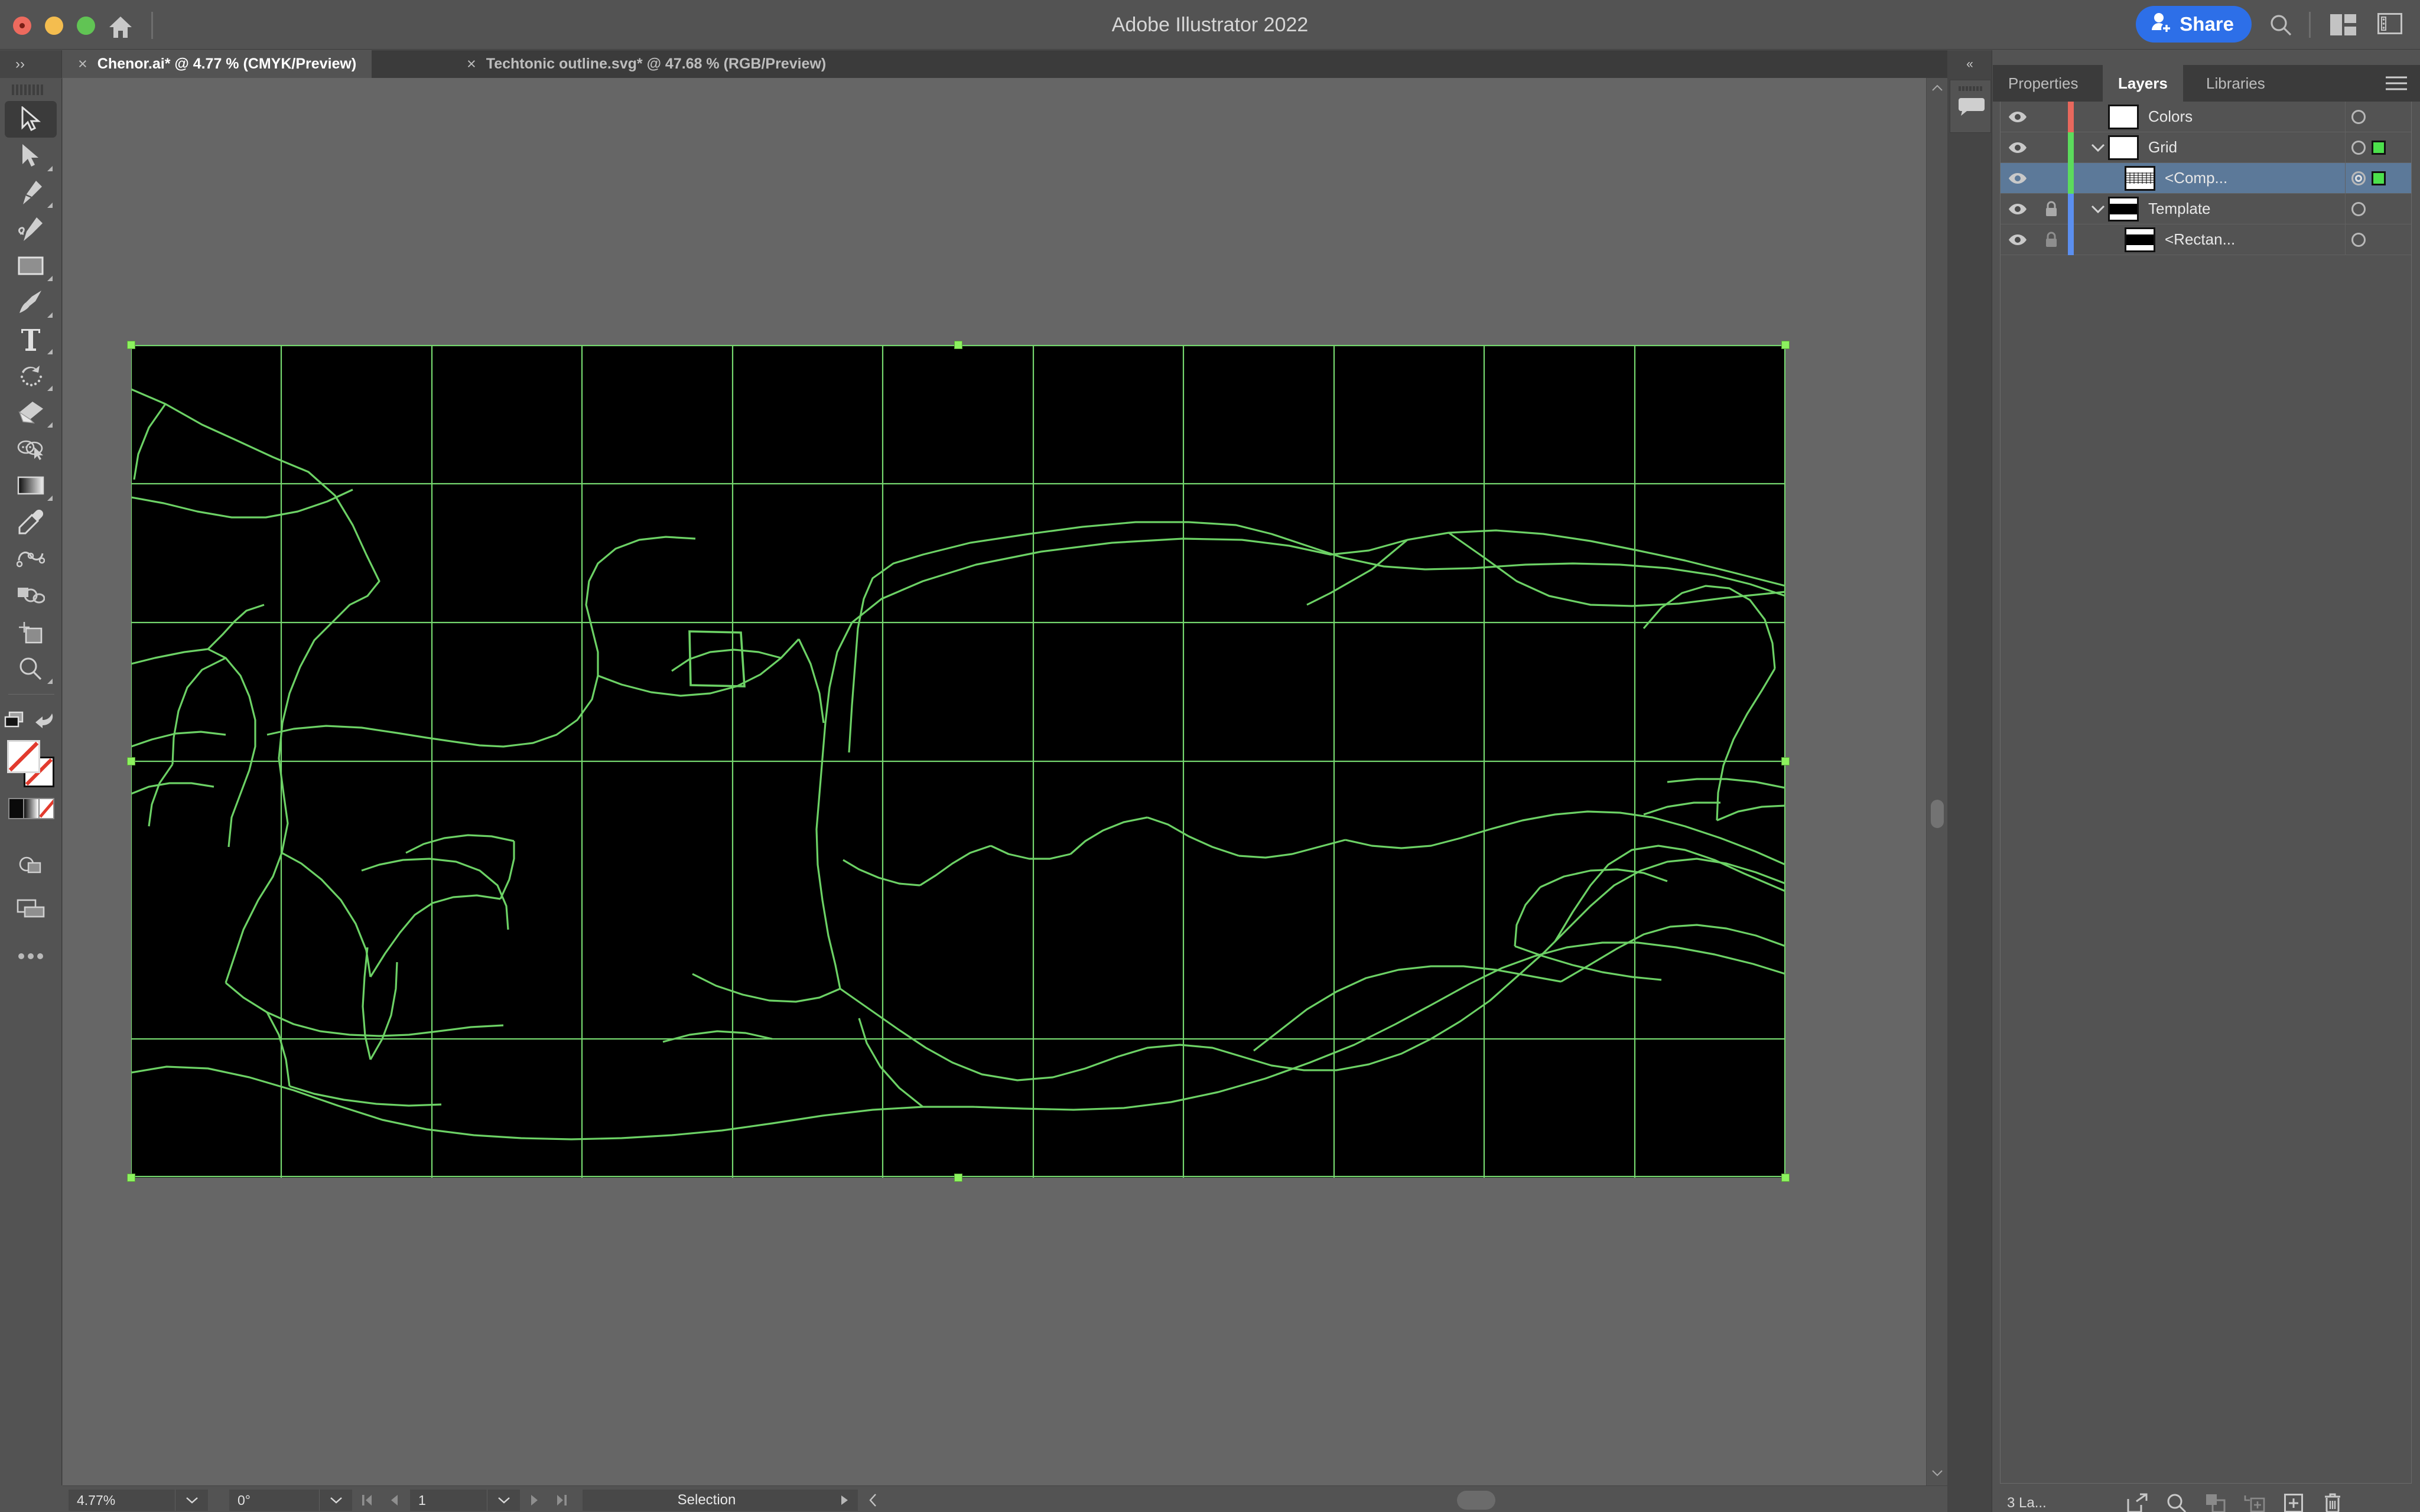 The width and height of the screenshot is (2420, 1512). I want to click on layer-row-grid: Grid, so click(2206, 147).